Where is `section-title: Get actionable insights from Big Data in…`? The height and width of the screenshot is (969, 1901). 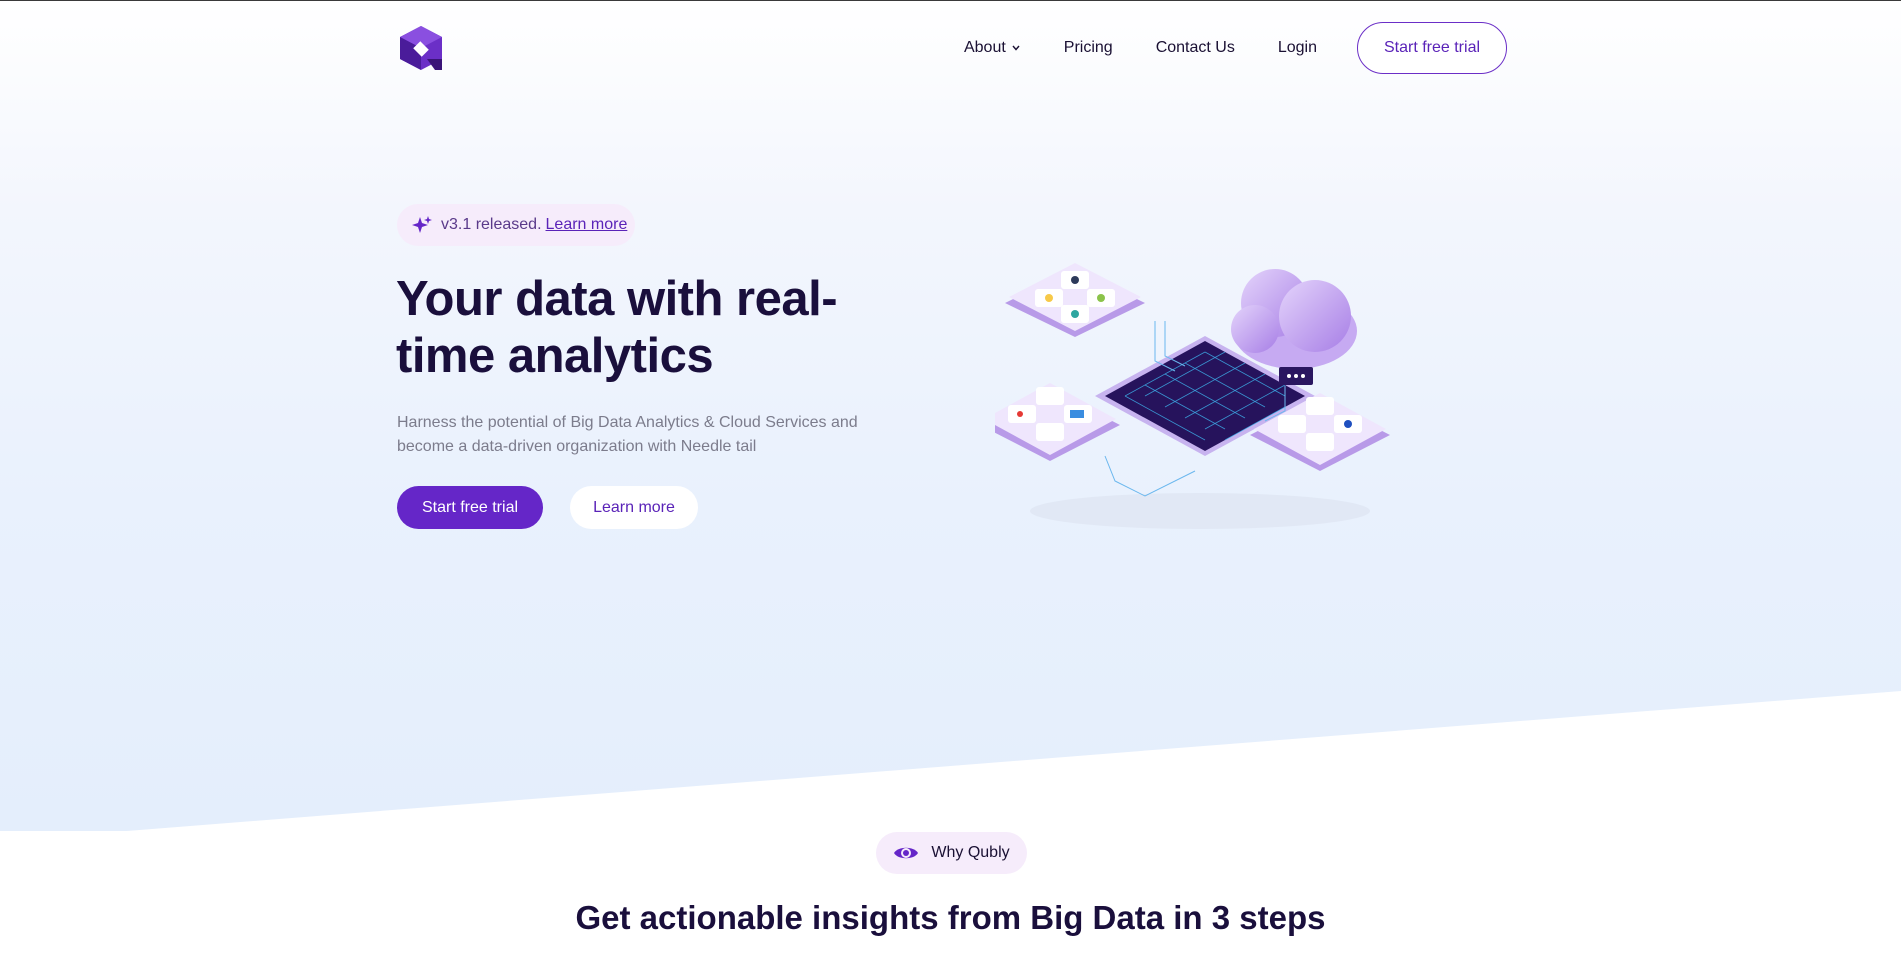
section-title: Get actionable insights from Big Data in… is located at coordinates (950, 917).